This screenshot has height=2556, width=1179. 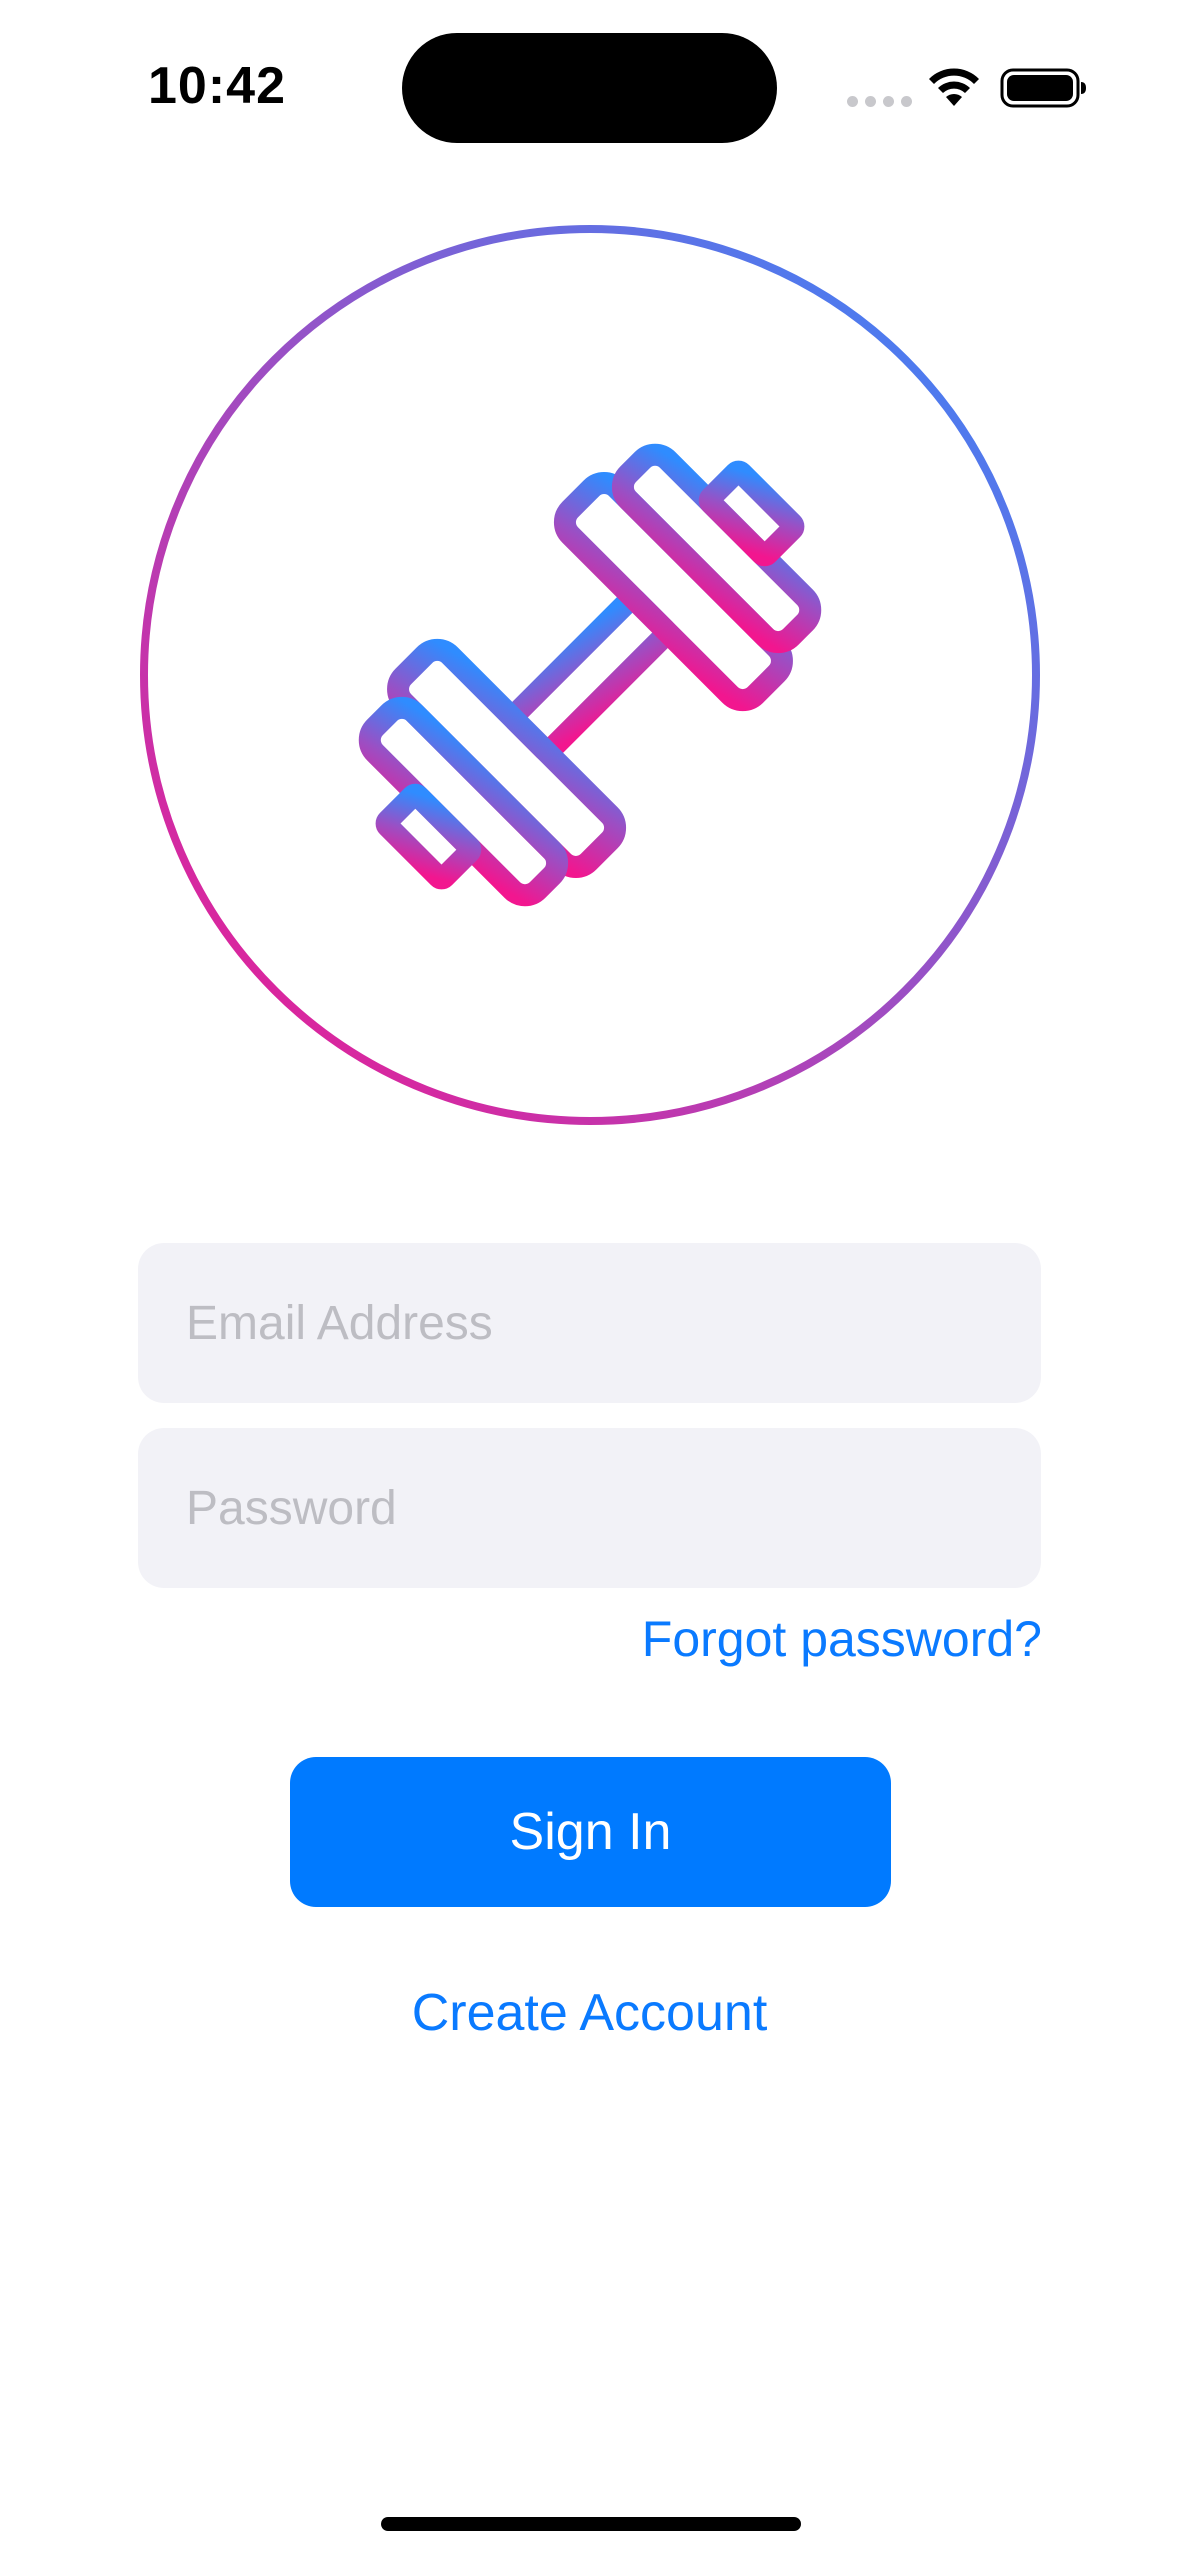 I want to click on dynamic-island, so click(x=589, y=88).